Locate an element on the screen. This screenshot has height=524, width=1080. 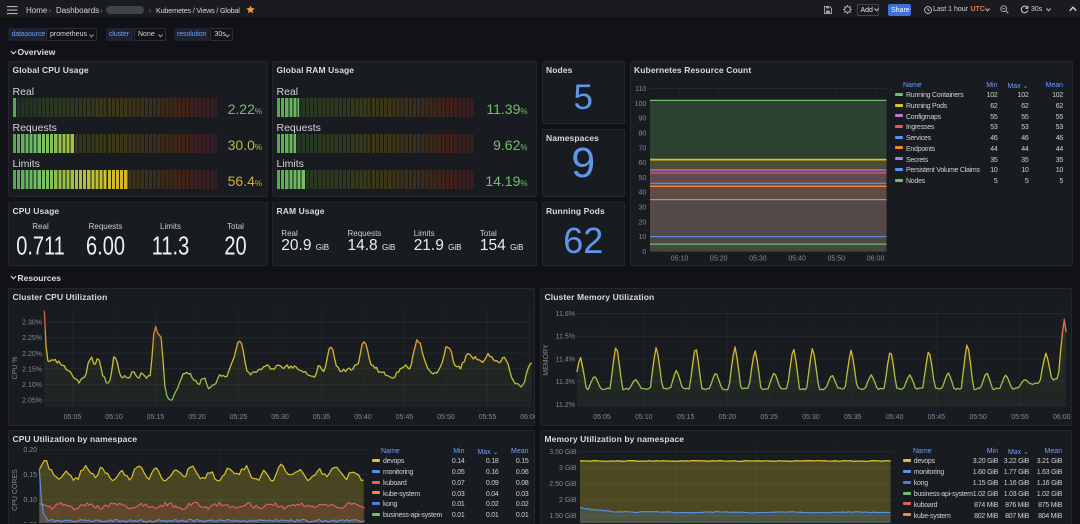
svg-text: 10 is located at coordinates (642, 237).